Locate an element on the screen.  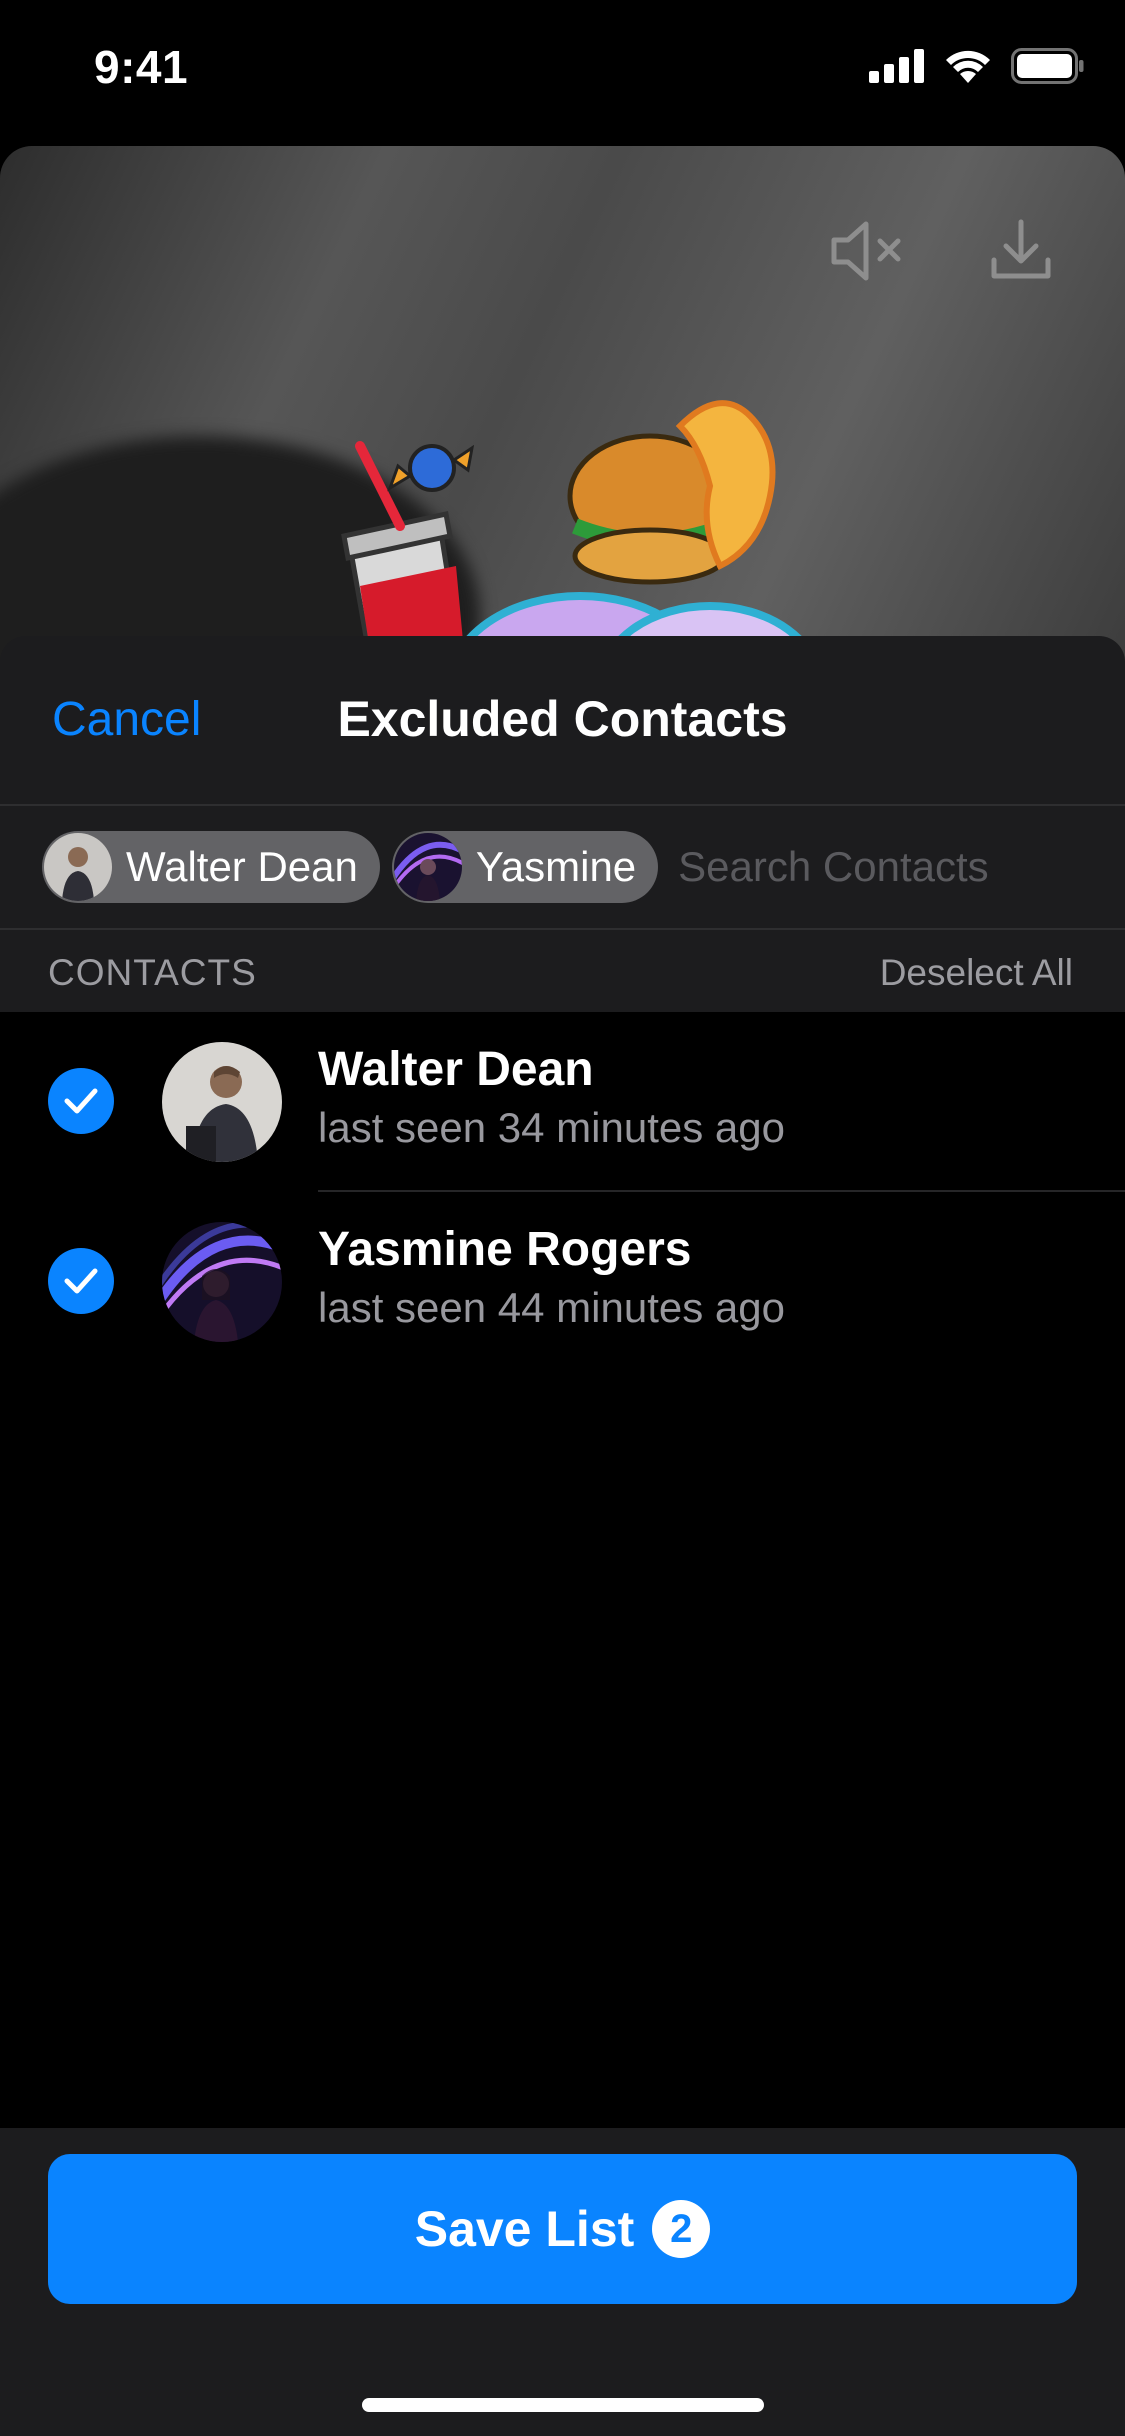
section-title: CONTACTS is located at coordinates (152, 972).